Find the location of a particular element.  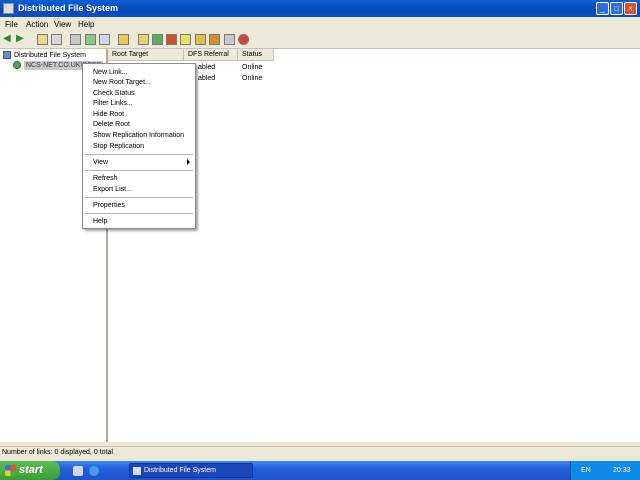

menu-help: Help is located at coordinates (86, 24).